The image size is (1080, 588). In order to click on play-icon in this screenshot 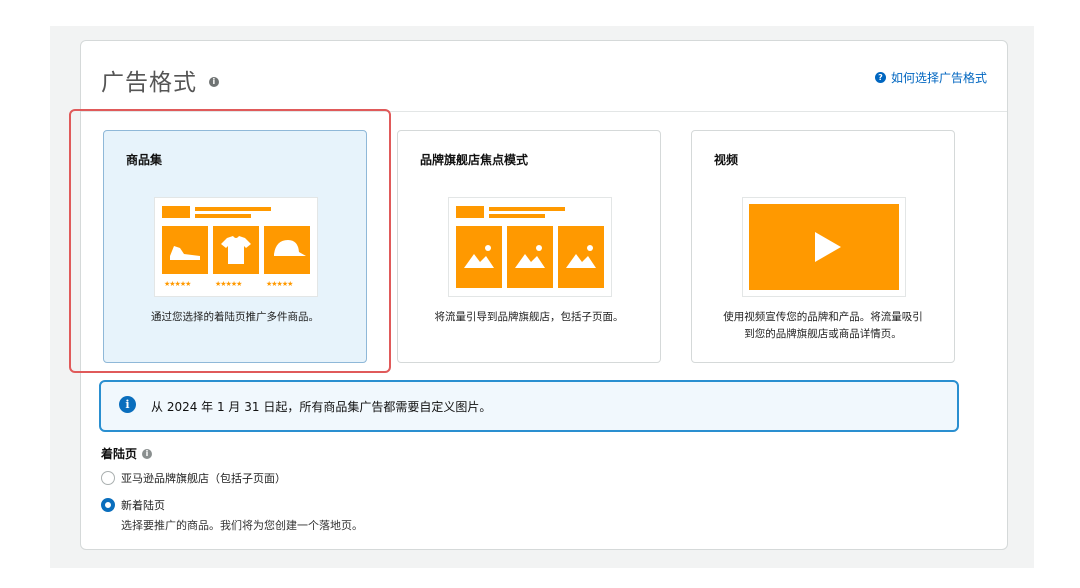, I will do `click(824, 247)`.